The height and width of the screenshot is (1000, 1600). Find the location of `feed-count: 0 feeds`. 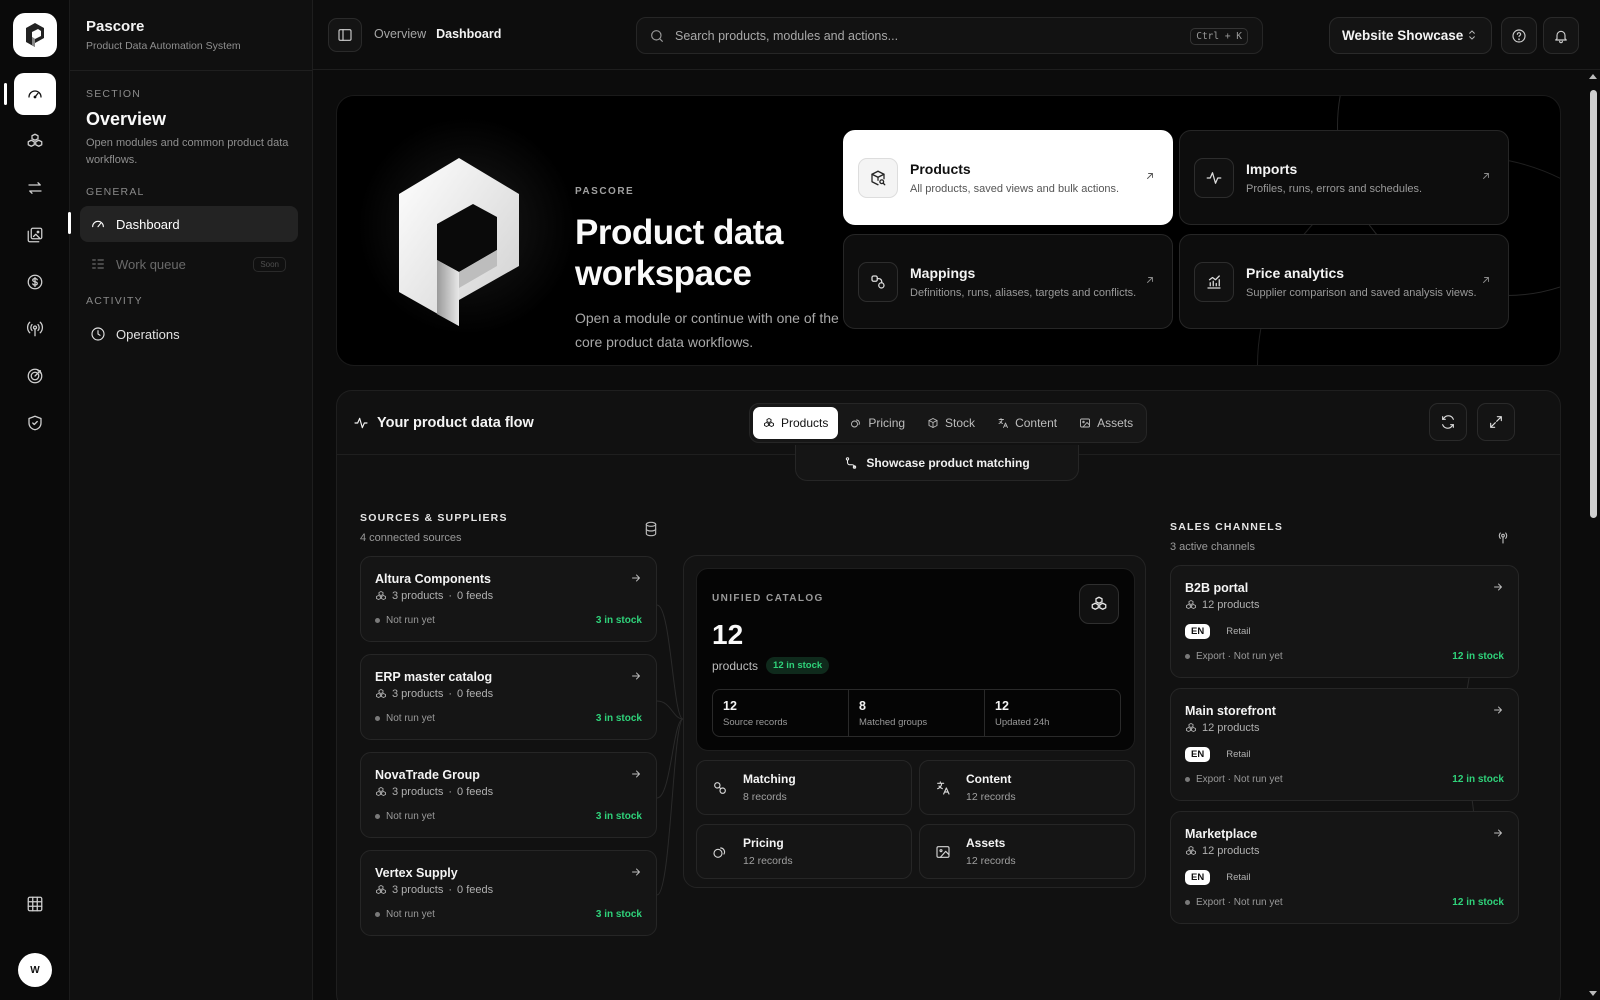

feed-count: 0 feeds is located at coordinates (475, 694).